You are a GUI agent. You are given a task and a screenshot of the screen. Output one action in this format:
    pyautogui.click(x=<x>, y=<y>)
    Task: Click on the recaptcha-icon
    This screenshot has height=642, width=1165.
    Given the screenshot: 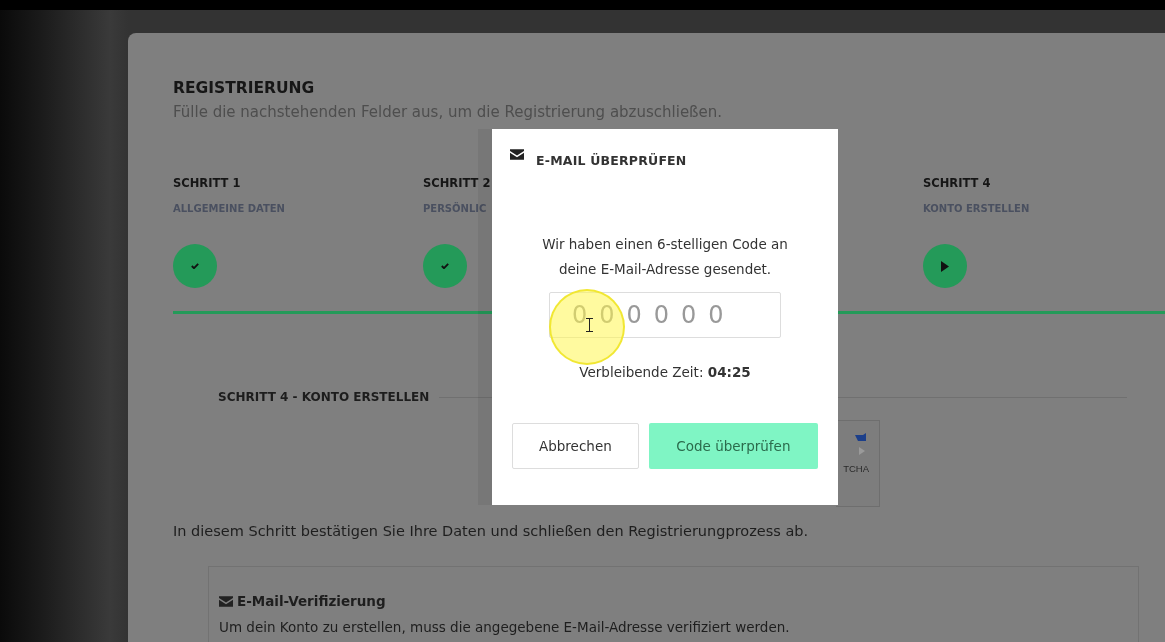 What is the action you would take?
    pyautogui.click(x=862, y=445)
    